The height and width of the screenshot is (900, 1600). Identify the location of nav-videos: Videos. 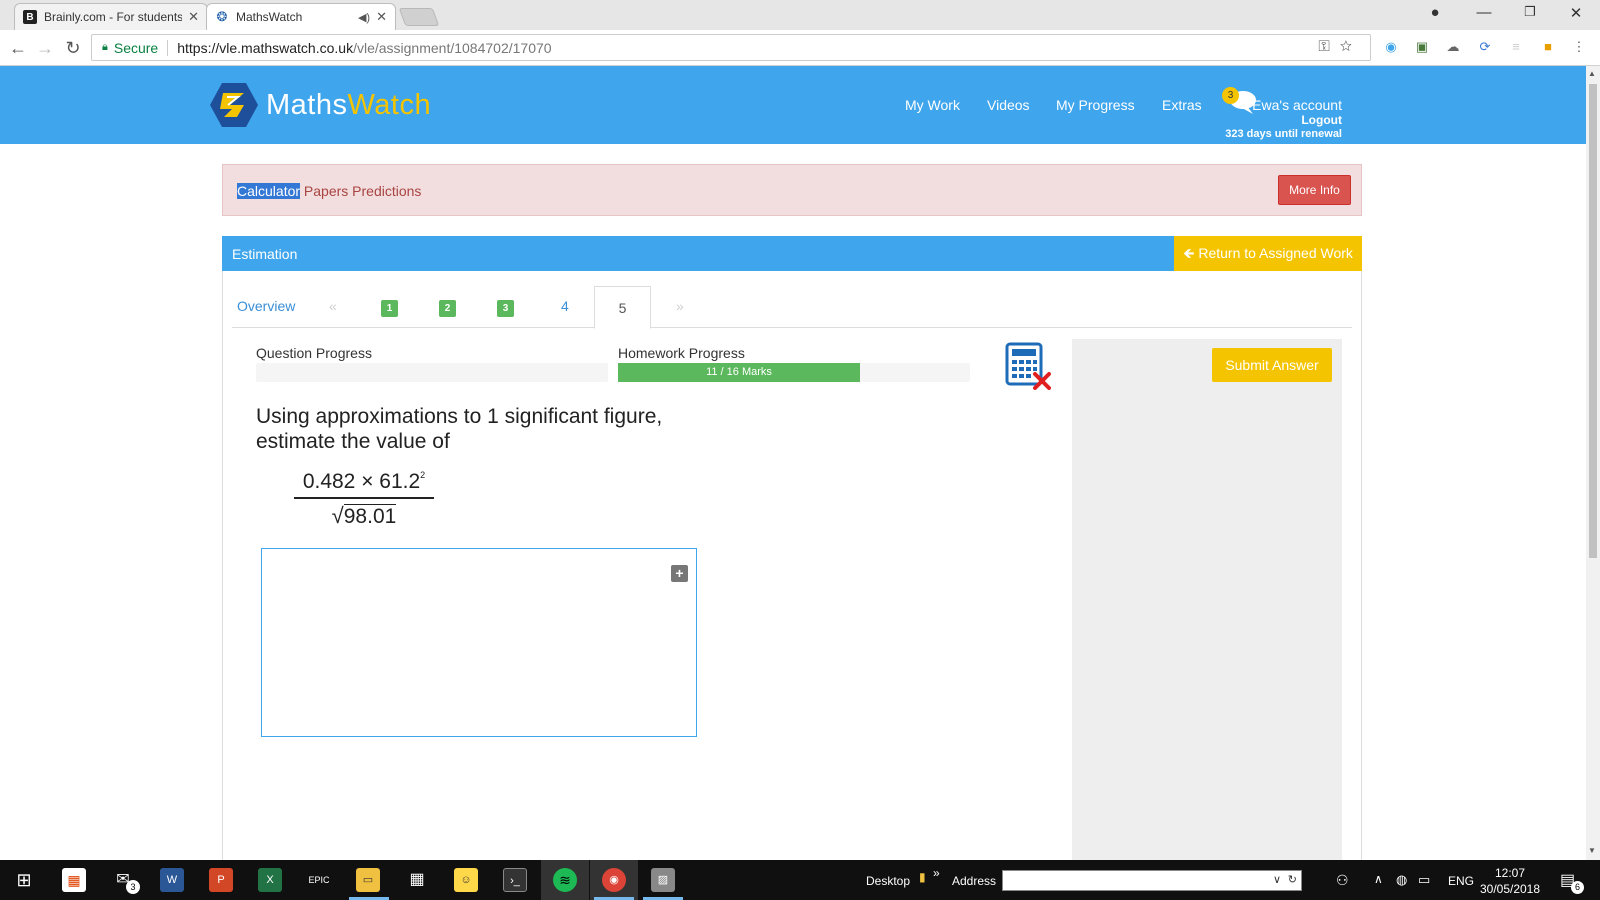
(1008, 105).